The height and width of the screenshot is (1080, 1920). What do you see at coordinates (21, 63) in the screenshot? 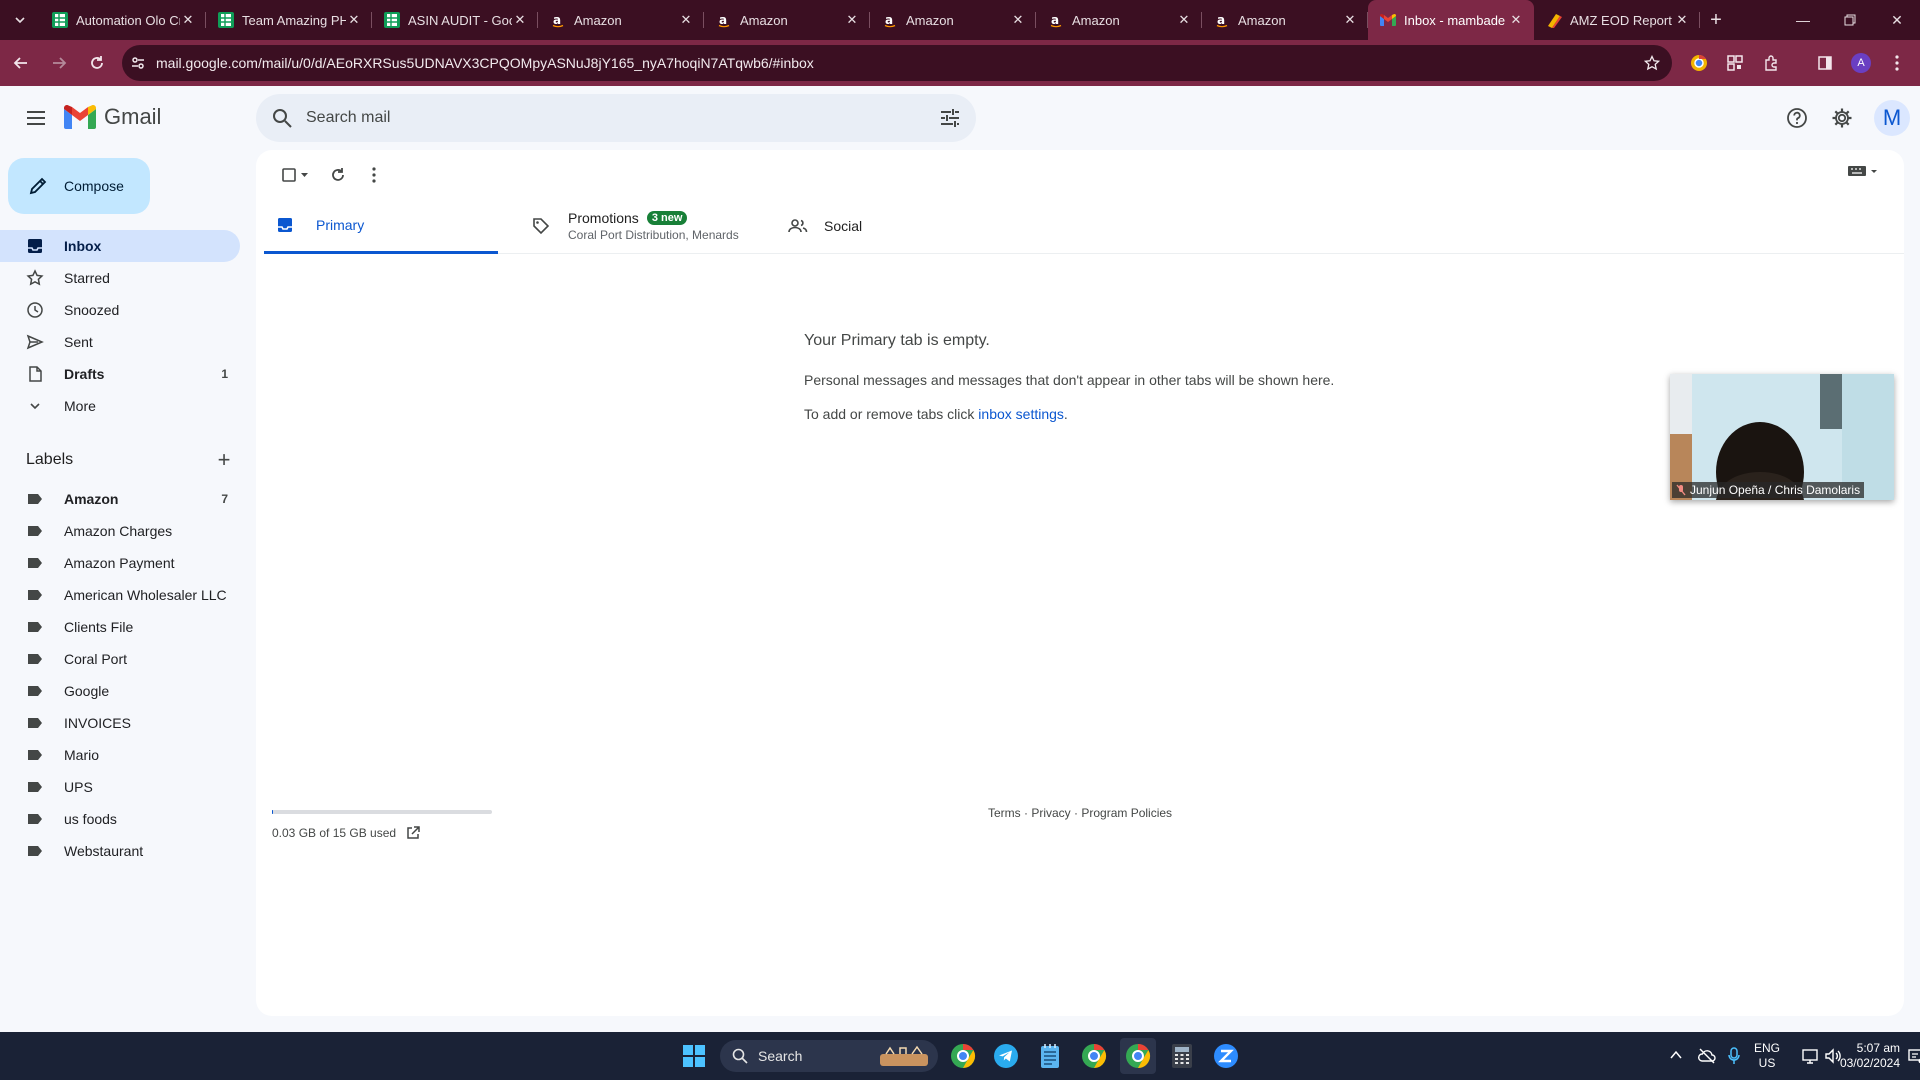
I see `back-button` at bounding box center [21, 63].